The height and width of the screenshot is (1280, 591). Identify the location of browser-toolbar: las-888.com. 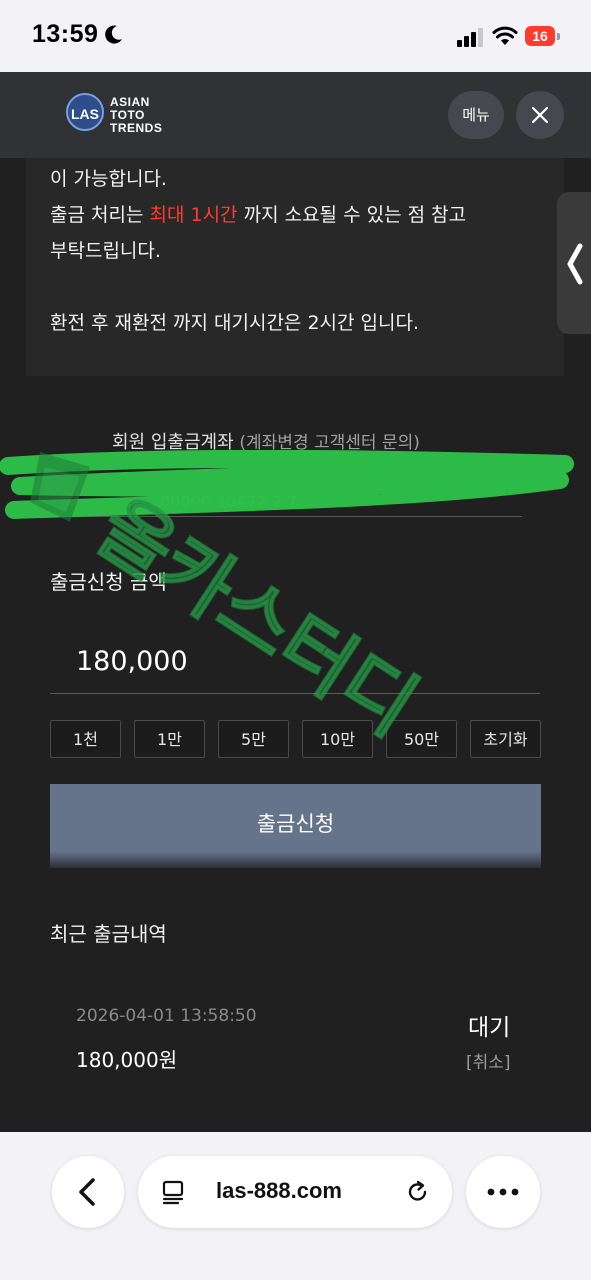
(295, 1206).